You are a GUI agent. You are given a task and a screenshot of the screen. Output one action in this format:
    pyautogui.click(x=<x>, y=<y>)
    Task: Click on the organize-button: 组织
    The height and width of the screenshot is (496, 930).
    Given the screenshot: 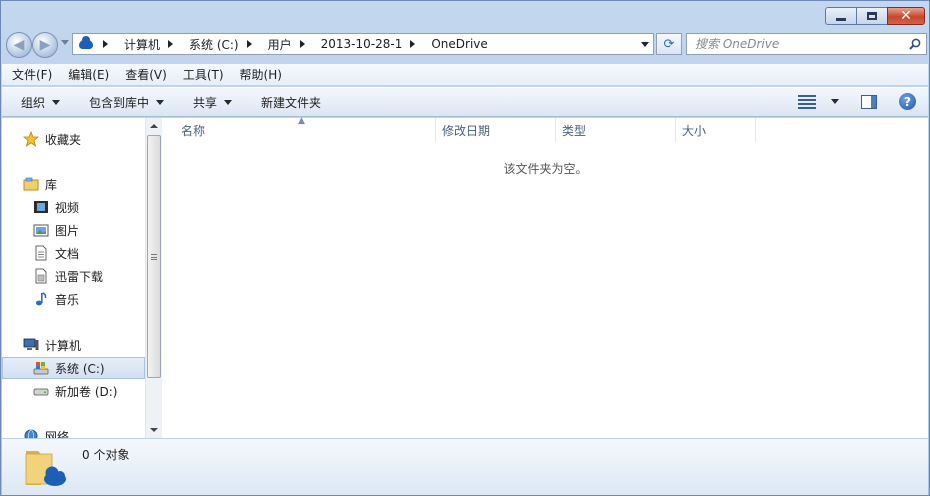 What is the action you would take?
    pyautogui.click(x=36, y=102)
    